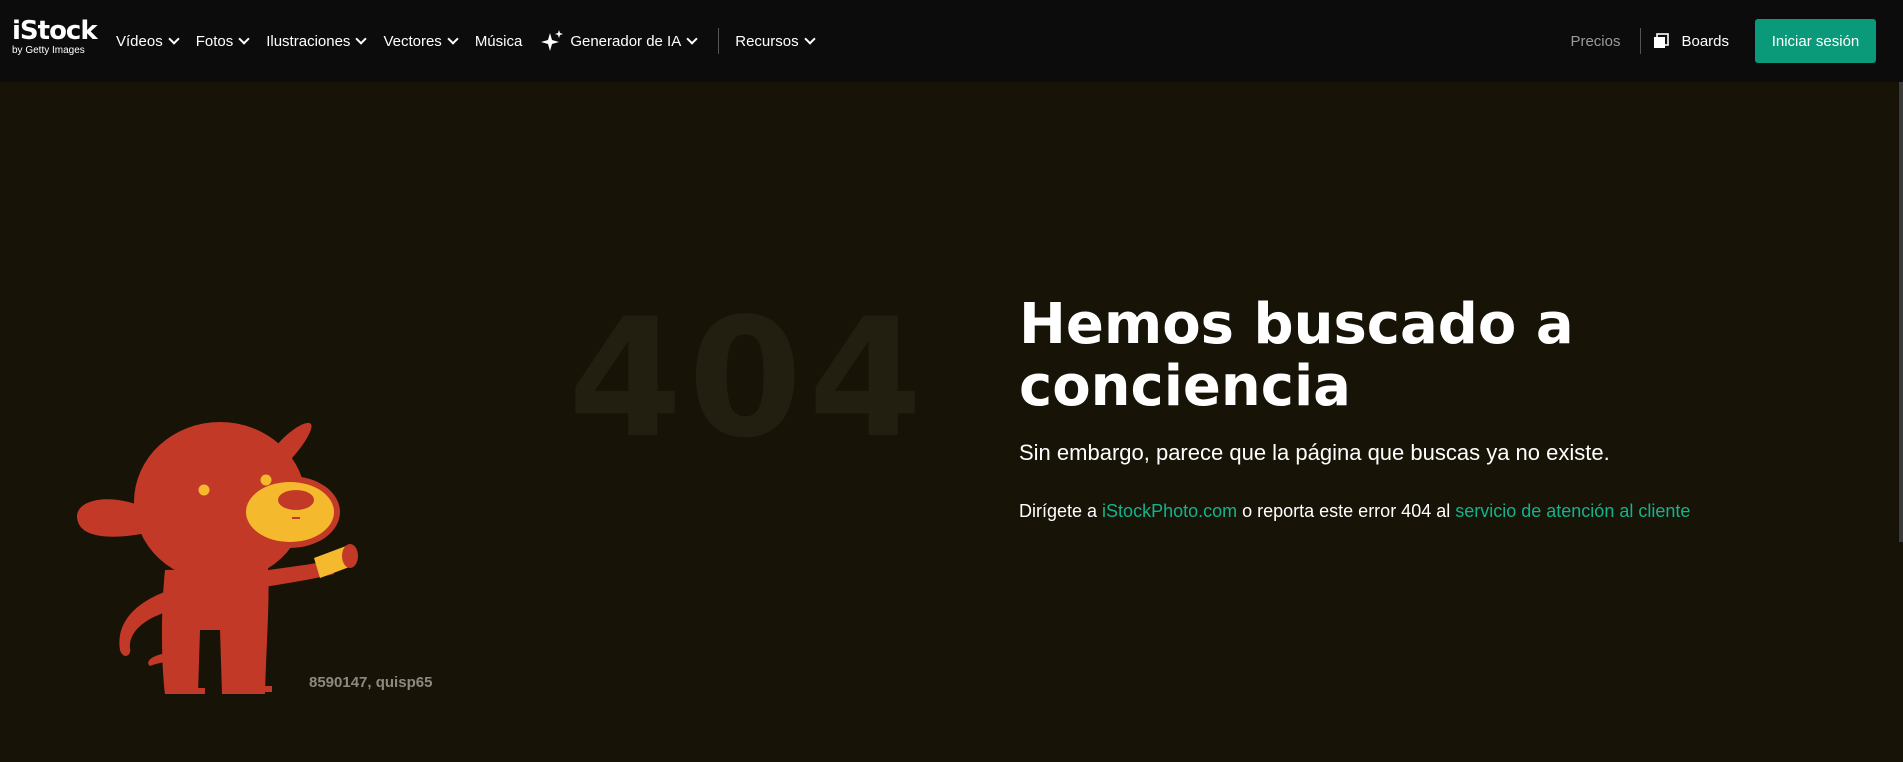 This screenshot has width=1903, height=762. Describe the element at coordinates (1705, 41) in the screenshot. I see `boards-label: Boards` at that location.